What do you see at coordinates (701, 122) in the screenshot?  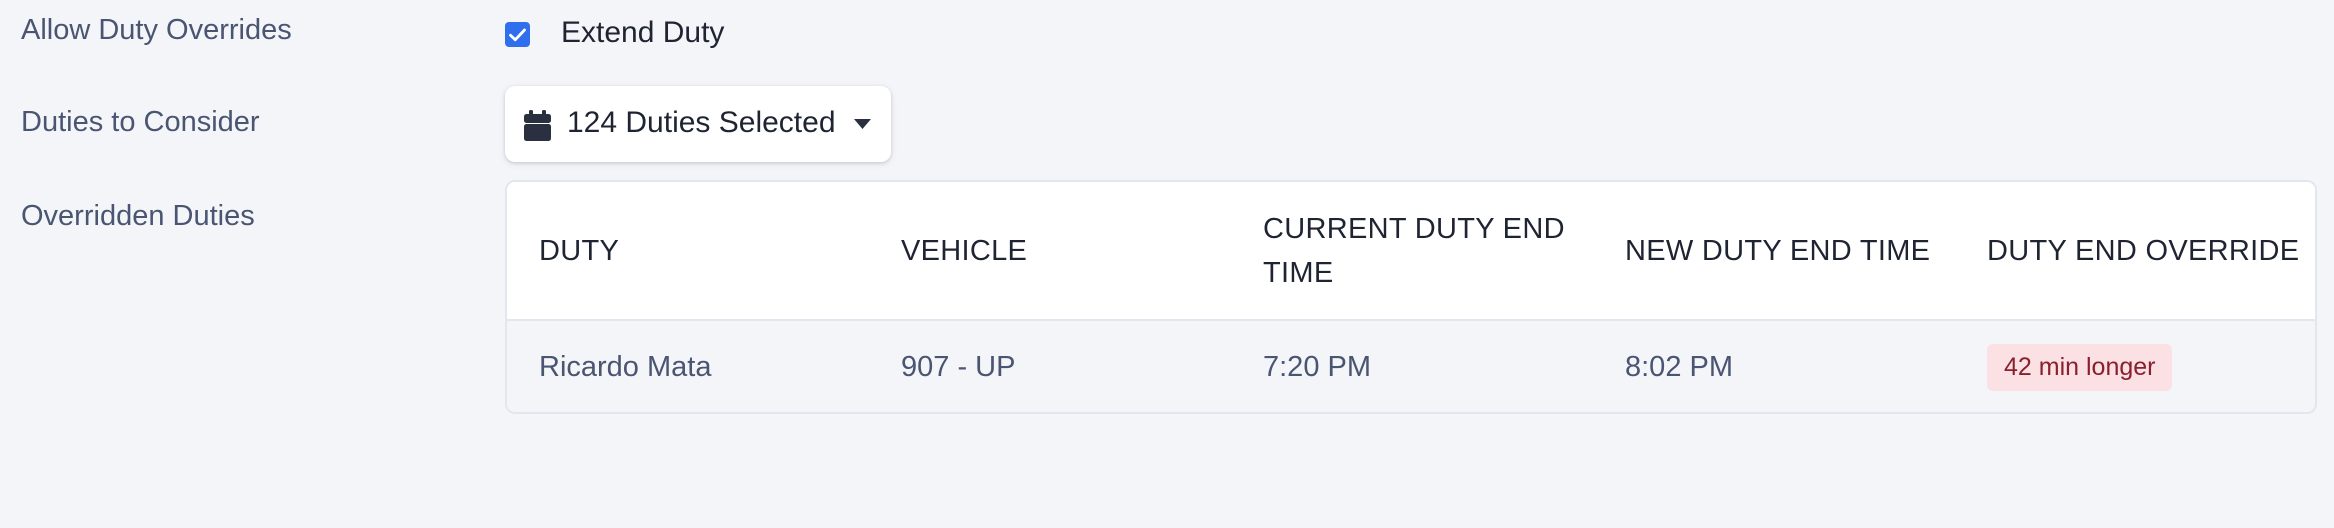 I see `duties-selected-text: 124 Duties Selected` at bounding box center [701, 122].